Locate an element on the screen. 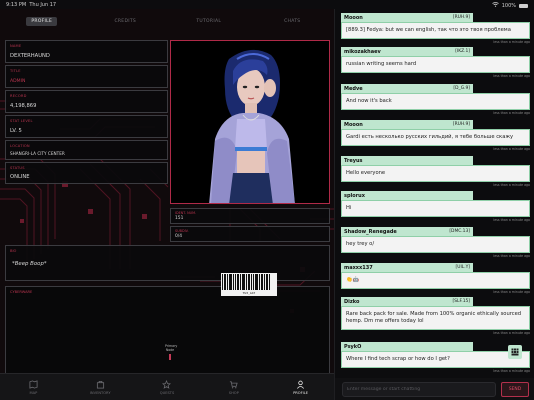  chat-message: splorux Hi less than a minute ago is located at coordinates (435, 206).